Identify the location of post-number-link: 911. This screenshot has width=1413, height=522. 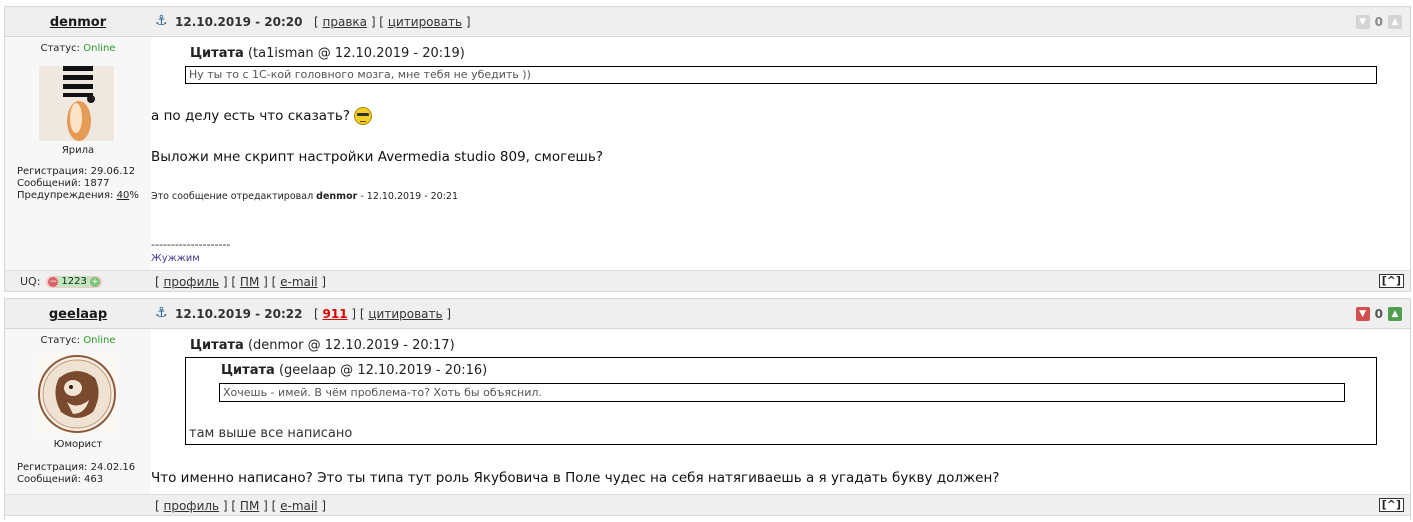
(335, 314).